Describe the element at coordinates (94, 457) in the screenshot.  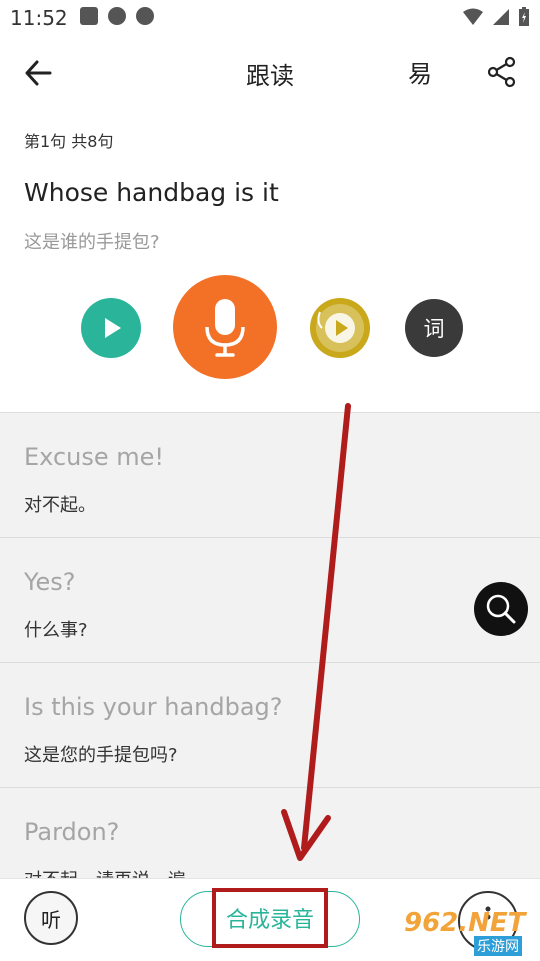
I see `list-item-english: Excuse me!` at that location.